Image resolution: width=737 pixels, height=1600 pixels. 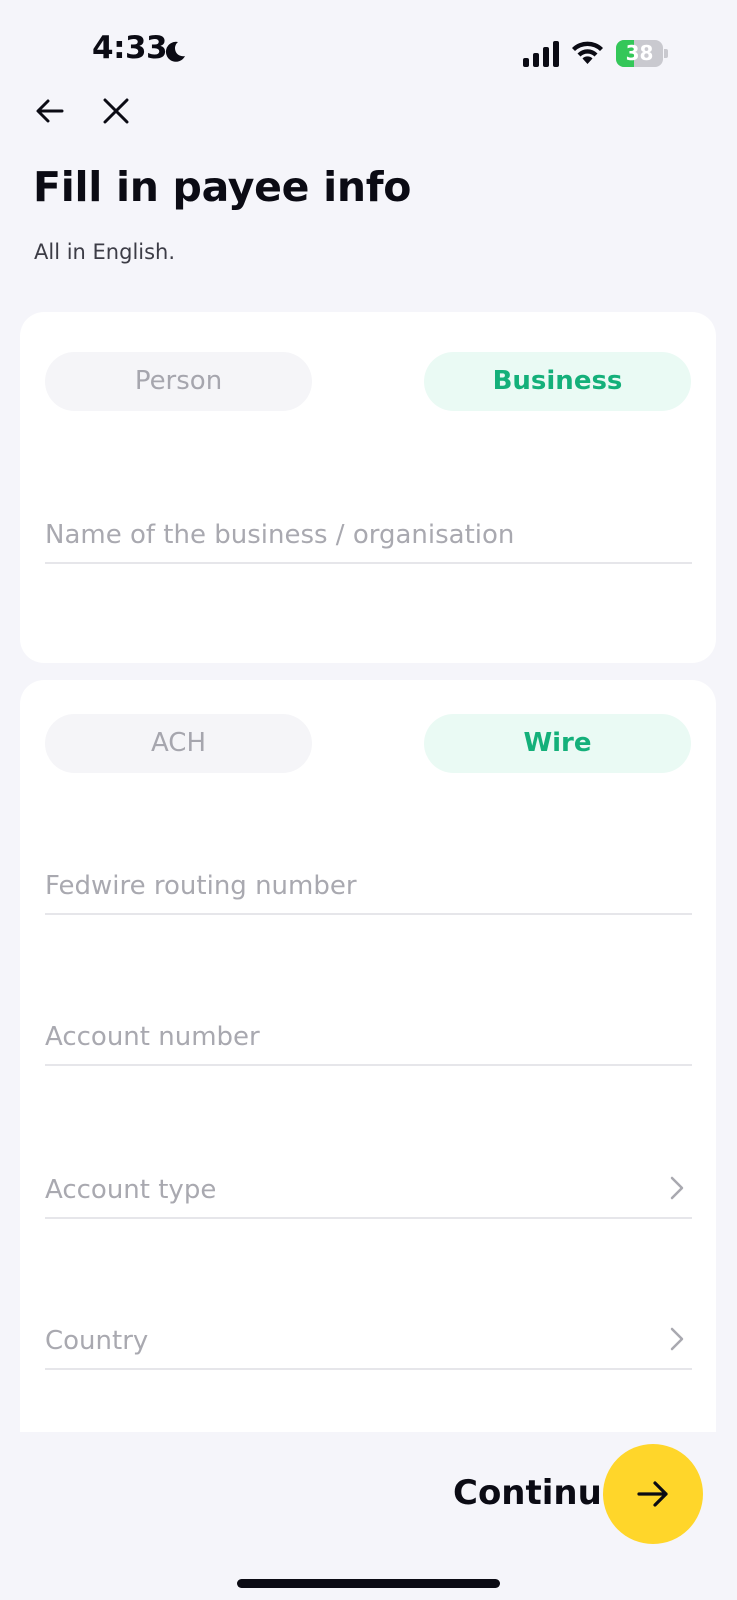 I want to click on business-name-field: Name of the business / organisation, so click(x=368, y=533).